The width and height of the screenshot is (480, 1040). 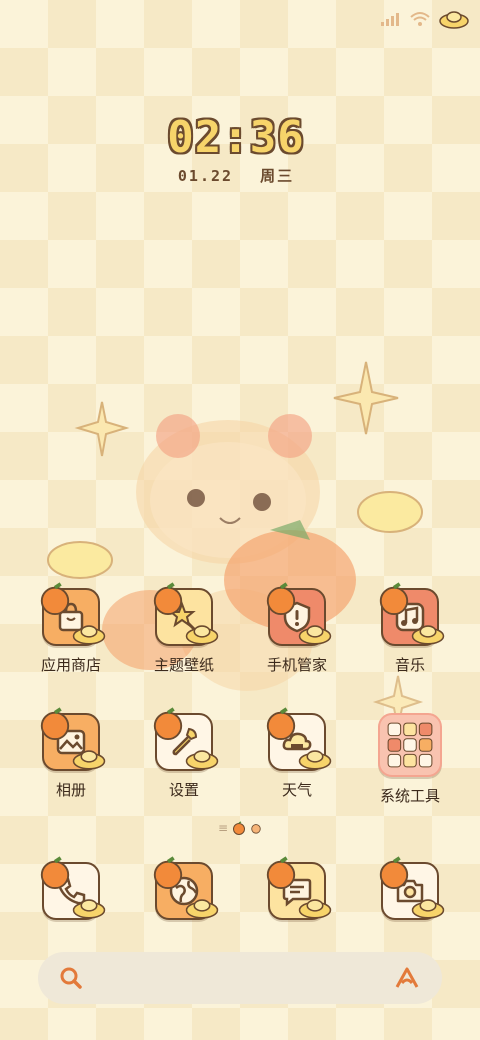 I want to click on page-indicator: ≡, so click(x=240, y=828).